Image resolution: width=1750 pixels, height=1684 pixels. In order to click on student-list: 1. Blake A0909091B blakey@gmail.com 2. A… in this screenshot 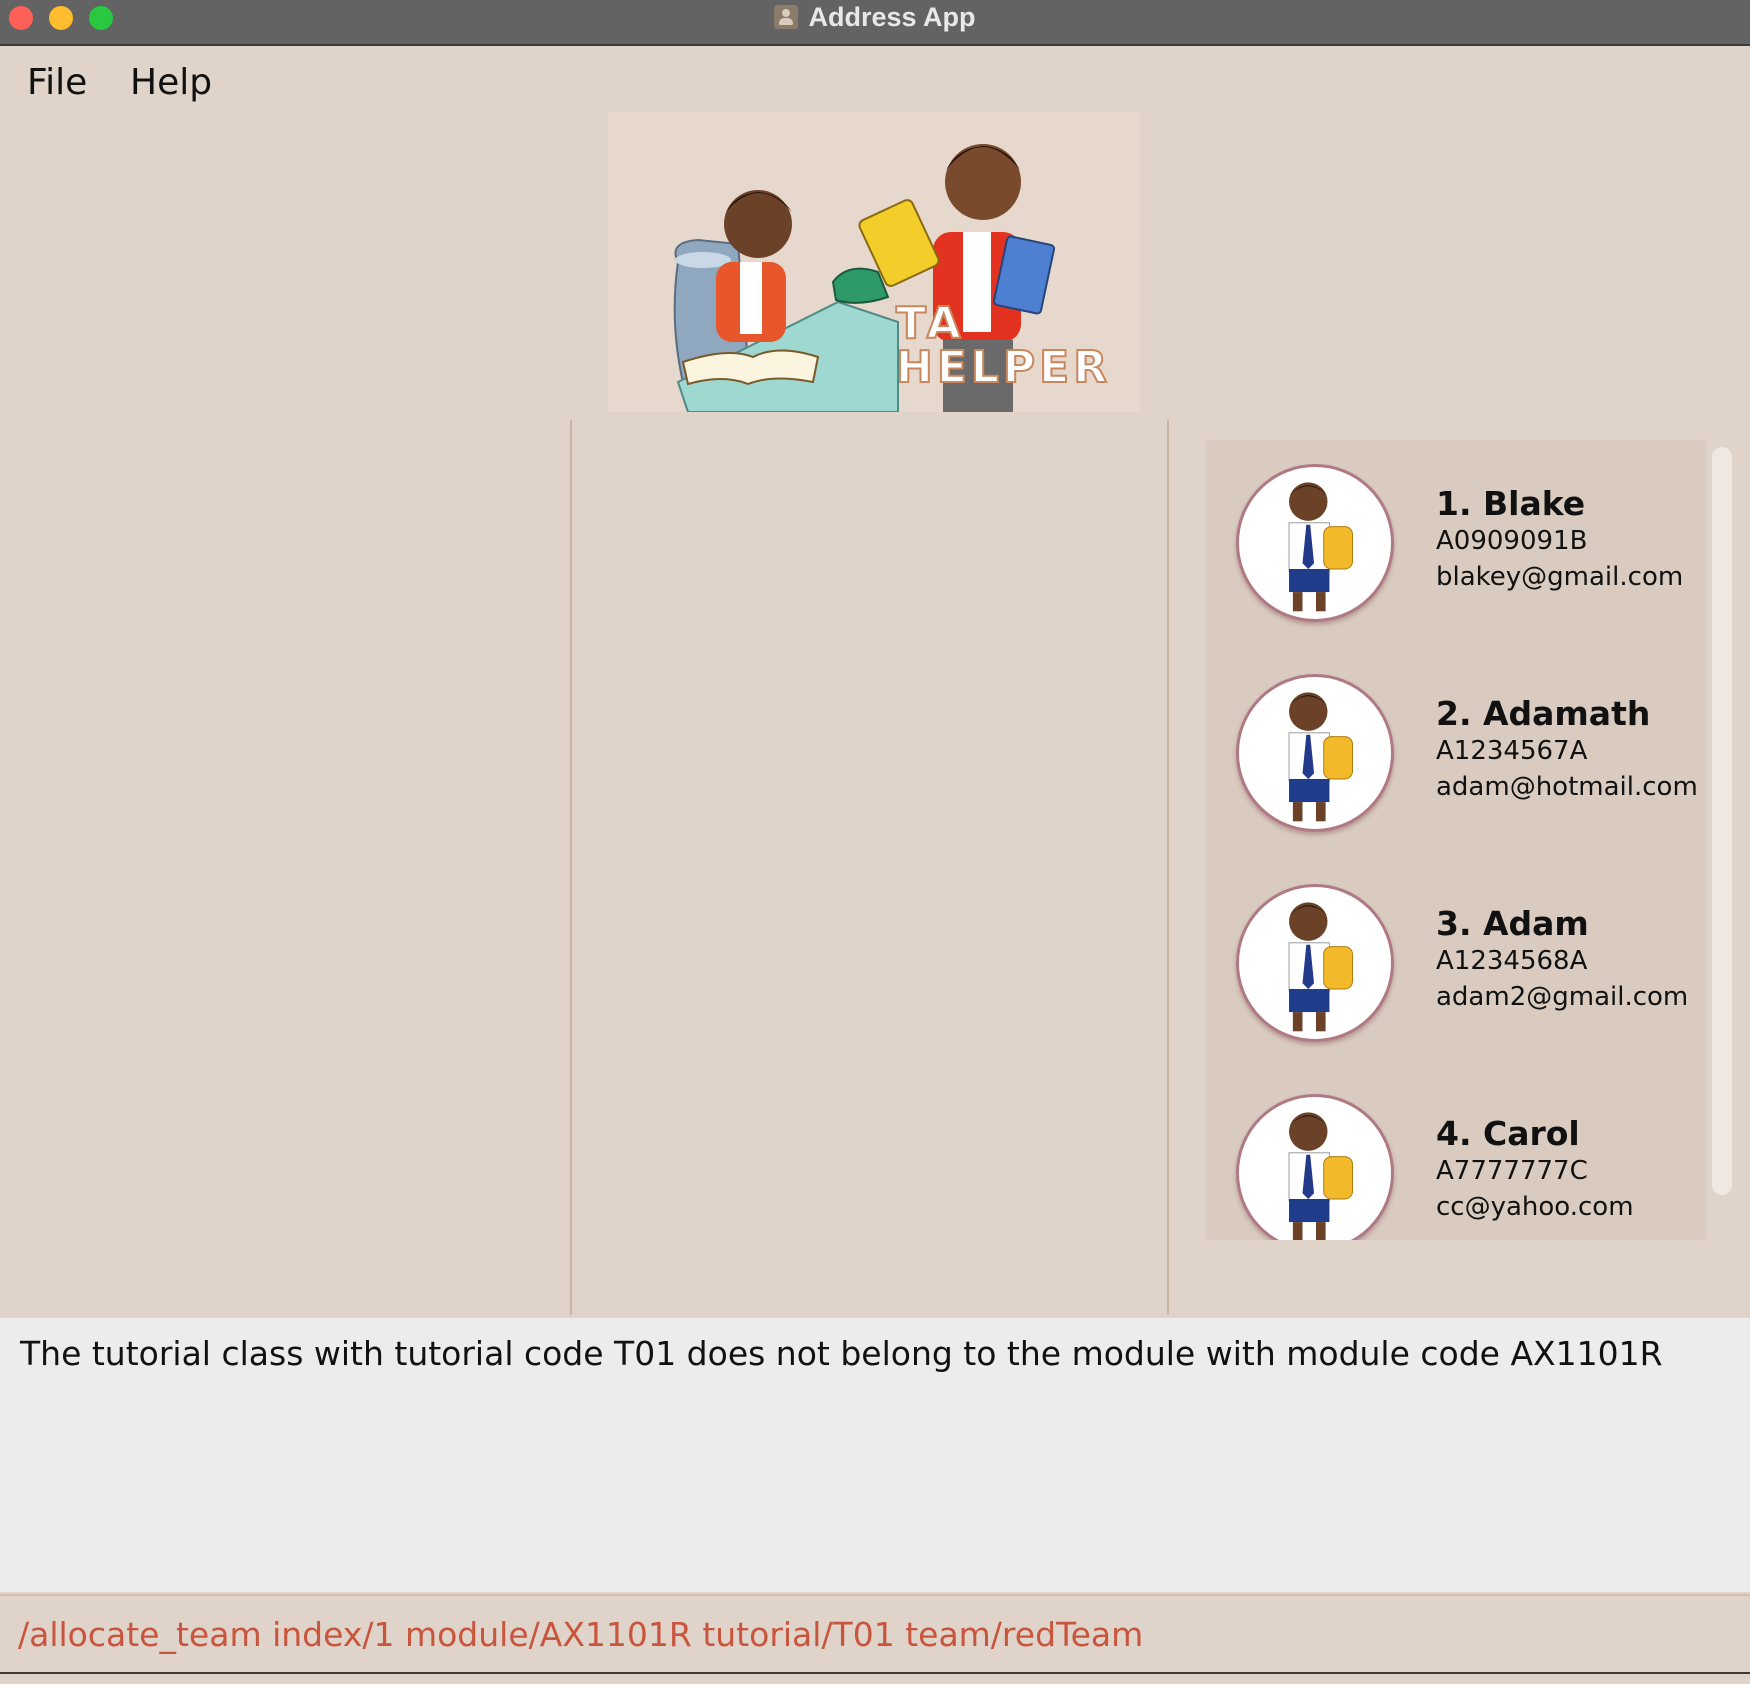, I will do `click(1456, 840)`.